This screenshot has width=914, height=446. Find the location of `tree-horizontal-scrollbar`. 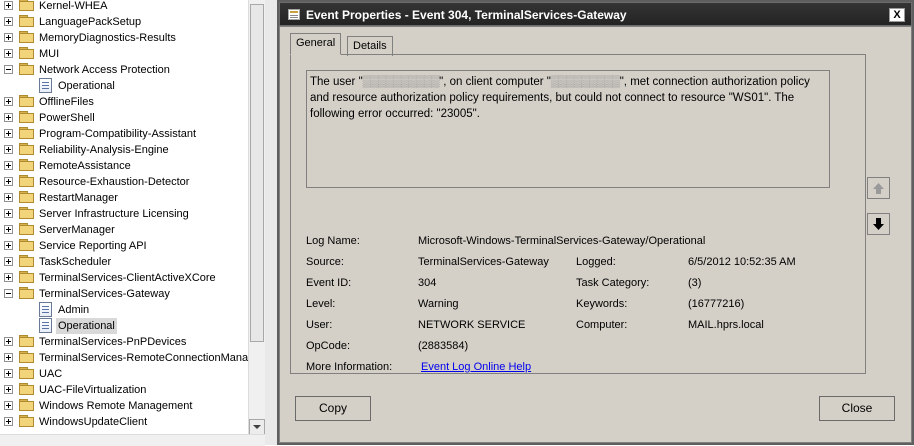

tree-horizontal-scrollbar is located at coordinates (132, 440).